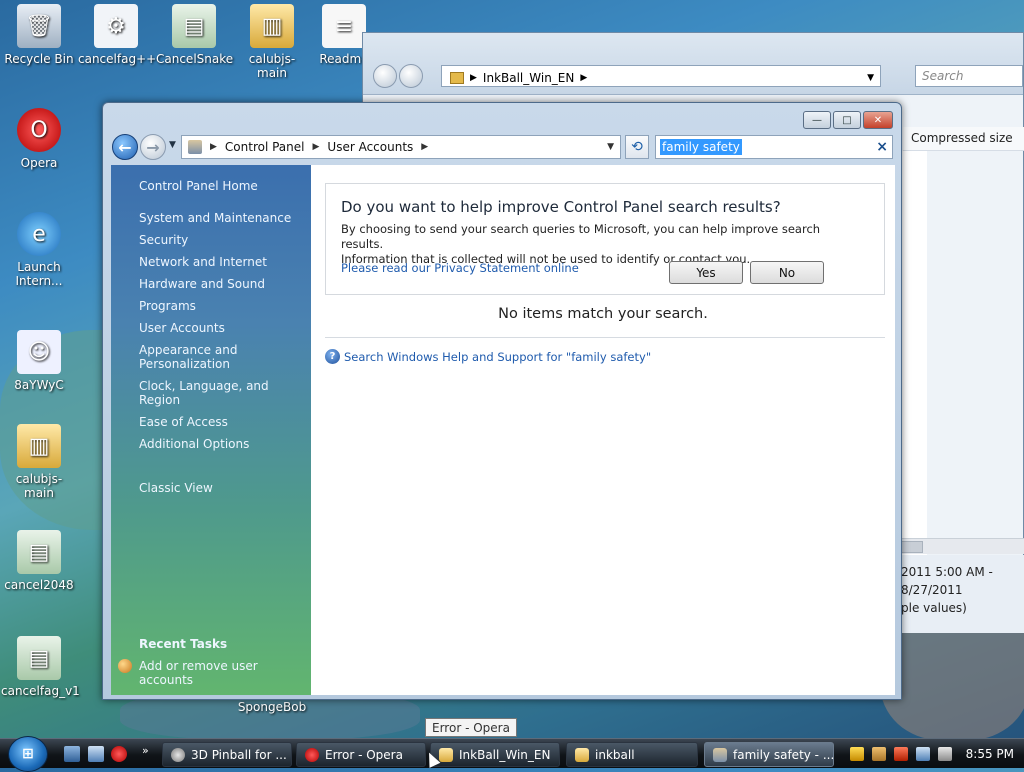 This screenshot has height=772, width=1024. Describe the element at coordinates (150, 752) in the screenshot. I see `quicklaunch-overflow-icon: »` at that location.